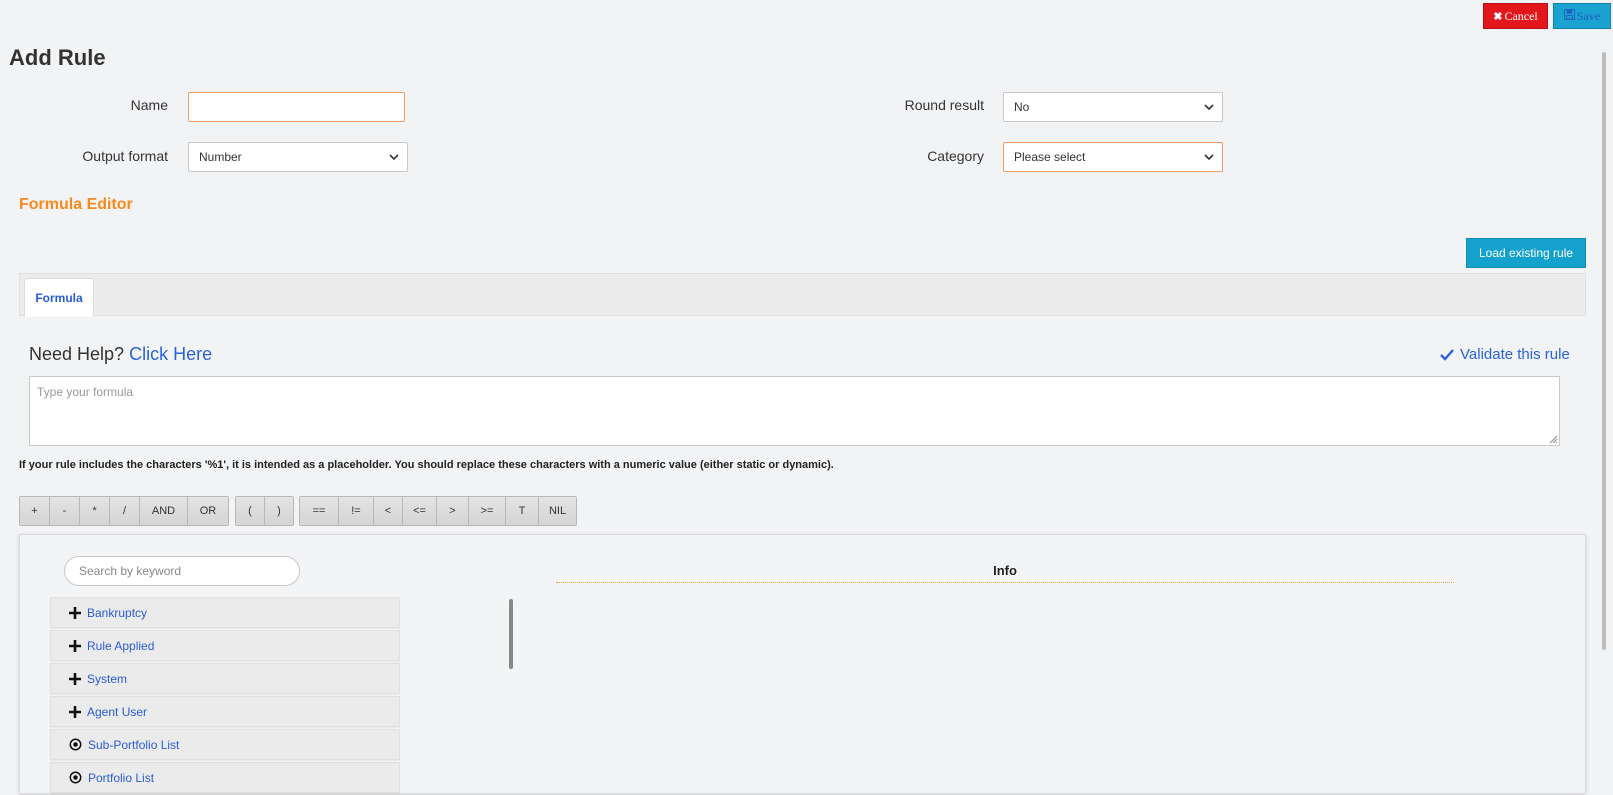 Image resolution: width=1613 pixels, height=795 pixels. Describe the element at coordinates (220, 157) in the screenshot. I see `output-format-value: Number` at that location.